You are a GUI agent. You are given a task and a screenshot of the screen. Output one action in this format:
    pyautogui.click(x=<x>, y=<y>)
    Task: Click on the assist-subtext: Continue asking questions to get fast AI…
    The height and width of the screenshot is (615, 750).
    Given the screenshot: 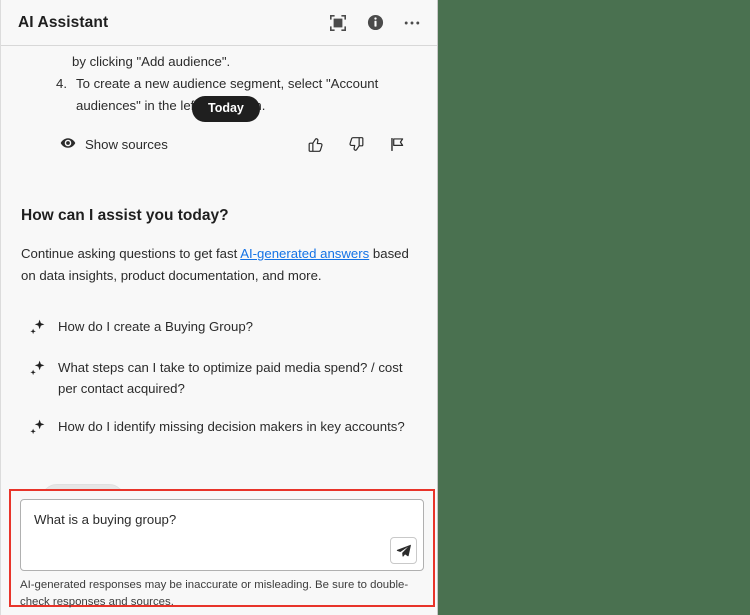 What is the action you would take?
    pyautogui.click(x=219, y=264)
    